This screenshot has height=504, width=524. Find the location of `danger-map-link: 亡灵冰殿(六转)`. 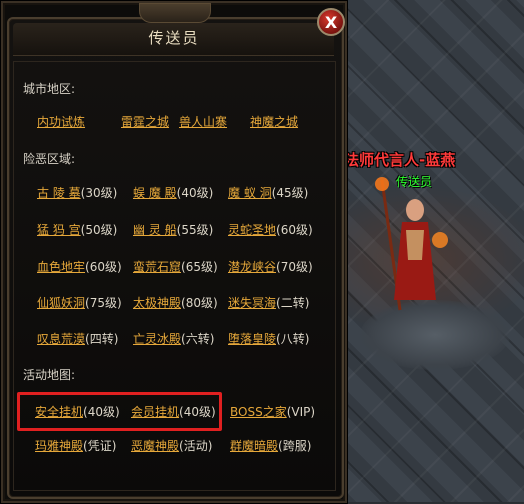

danger-map-link: 亡灵冰殿(六转) is located at coordinates (173, 339).